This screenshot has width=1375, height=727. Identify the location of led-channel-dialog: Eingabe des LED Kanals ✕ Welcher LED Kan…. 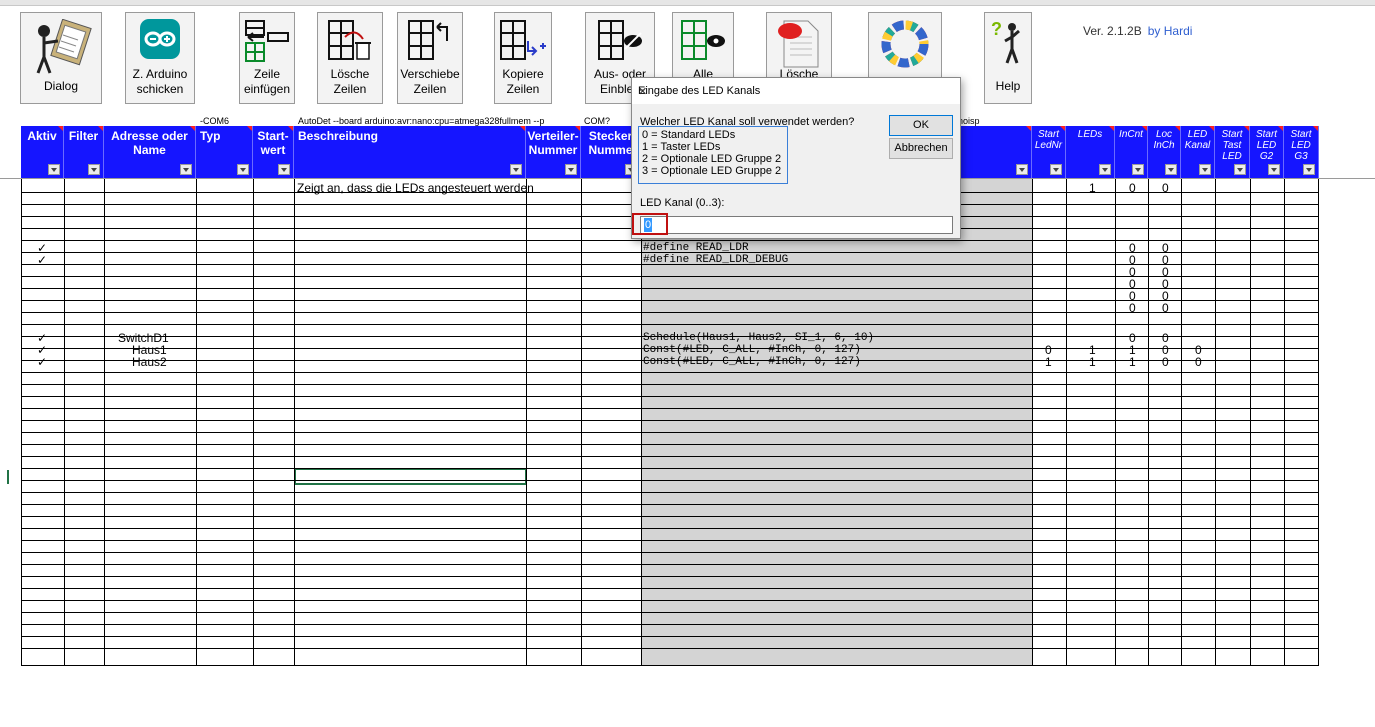
(796, 158).